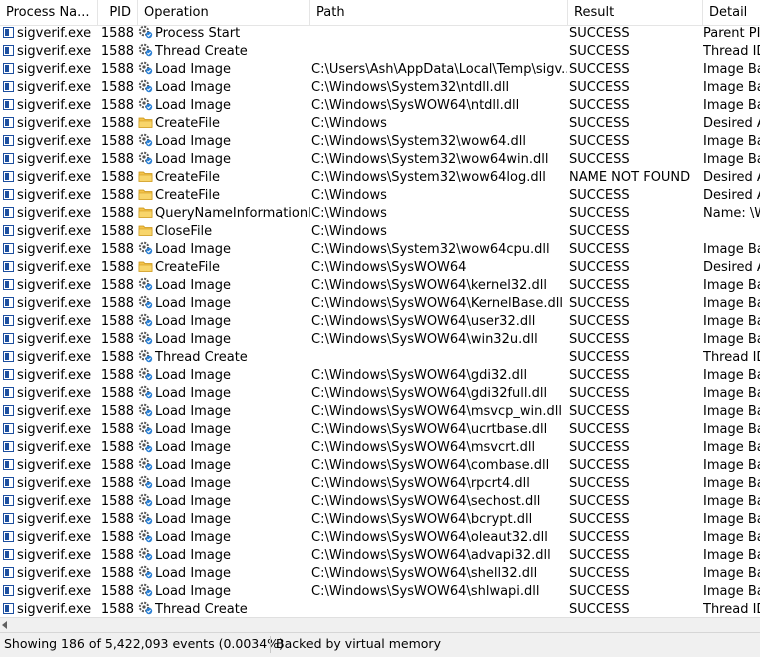  Describe the element at coordinates (358, 643) in the screenshot. I see `status-memory: Backed by virtual memory` at that location.